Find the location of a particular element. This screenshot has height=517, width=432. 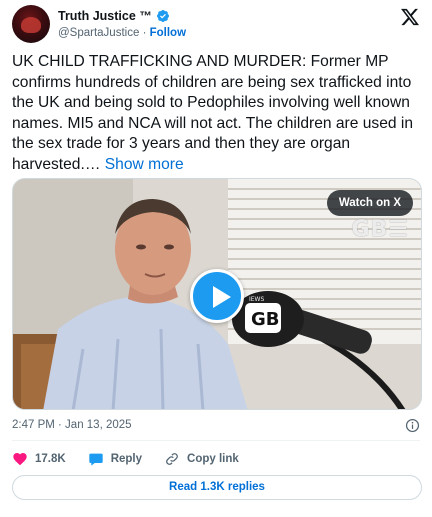

x-logo-icon is located at coordinates (410, 17).